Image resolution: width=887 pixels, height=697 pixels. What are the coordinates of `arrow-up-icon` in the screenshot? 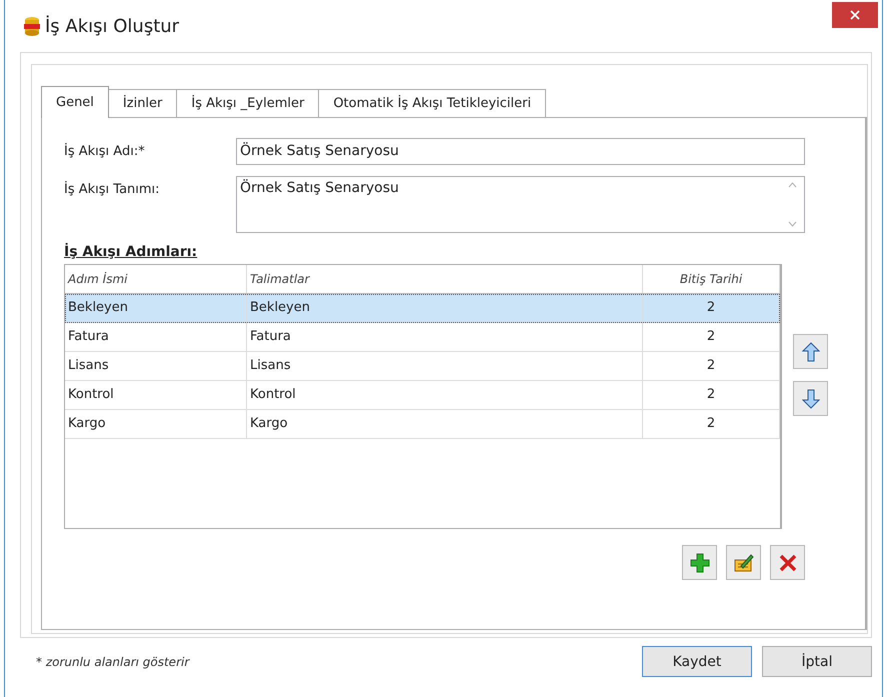 It's located at (811, 352).